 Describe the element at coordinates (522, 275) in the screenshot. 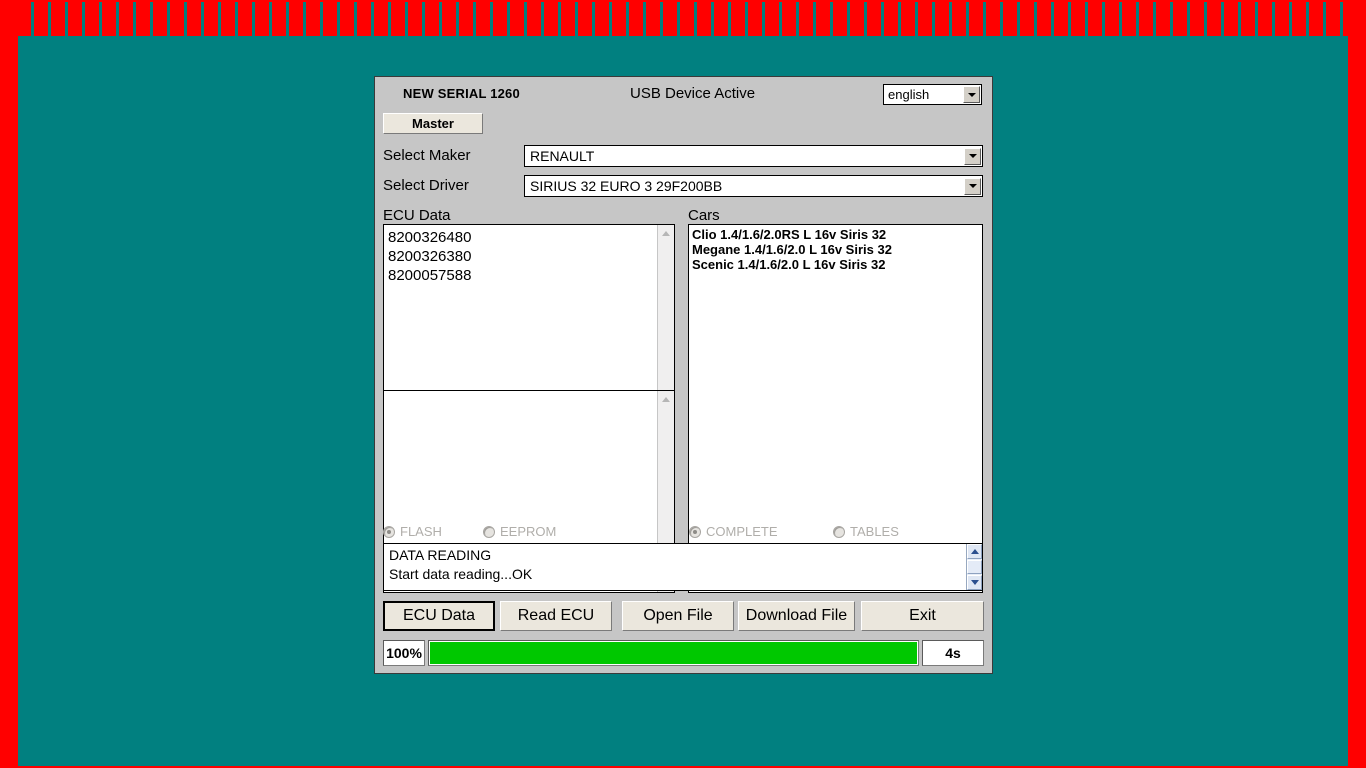

I see `list-item: 8200057588` at that location.